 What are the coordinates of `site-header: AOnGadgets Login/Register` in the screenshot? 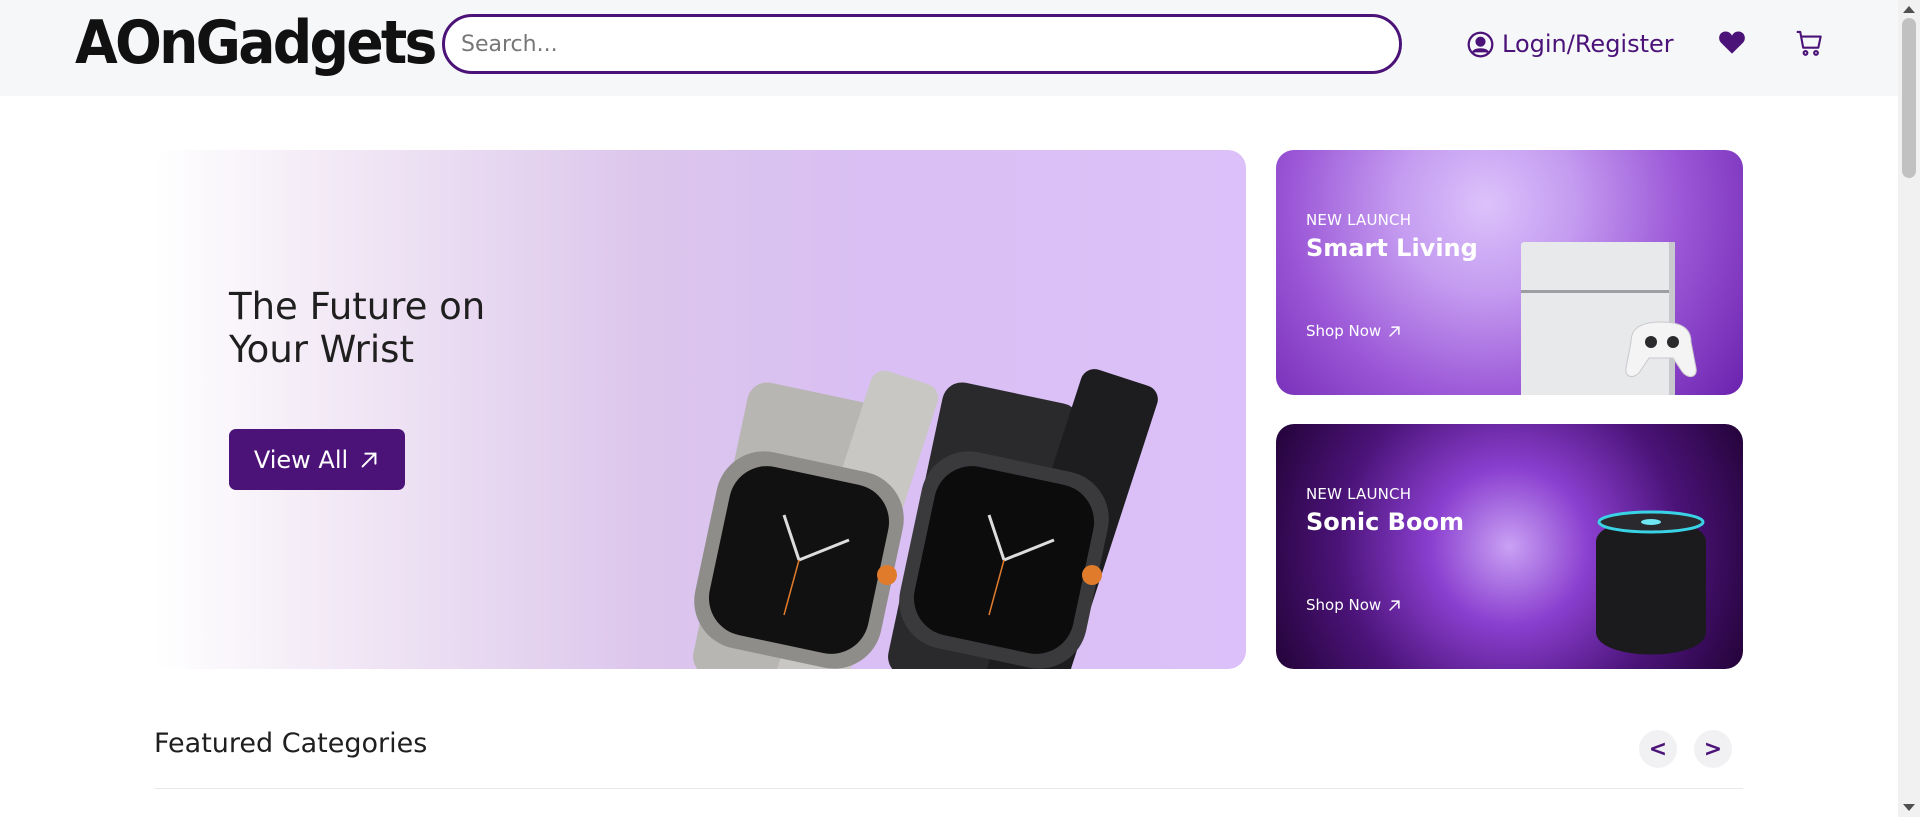 It's located at (949, 48).